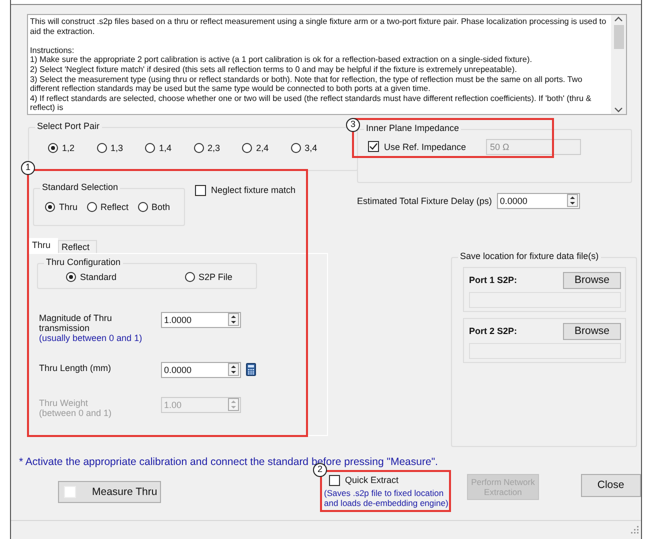 This screenshot has height=539, width=663. I want to click on field-label: Thru Length (mm), so click(75, 367).